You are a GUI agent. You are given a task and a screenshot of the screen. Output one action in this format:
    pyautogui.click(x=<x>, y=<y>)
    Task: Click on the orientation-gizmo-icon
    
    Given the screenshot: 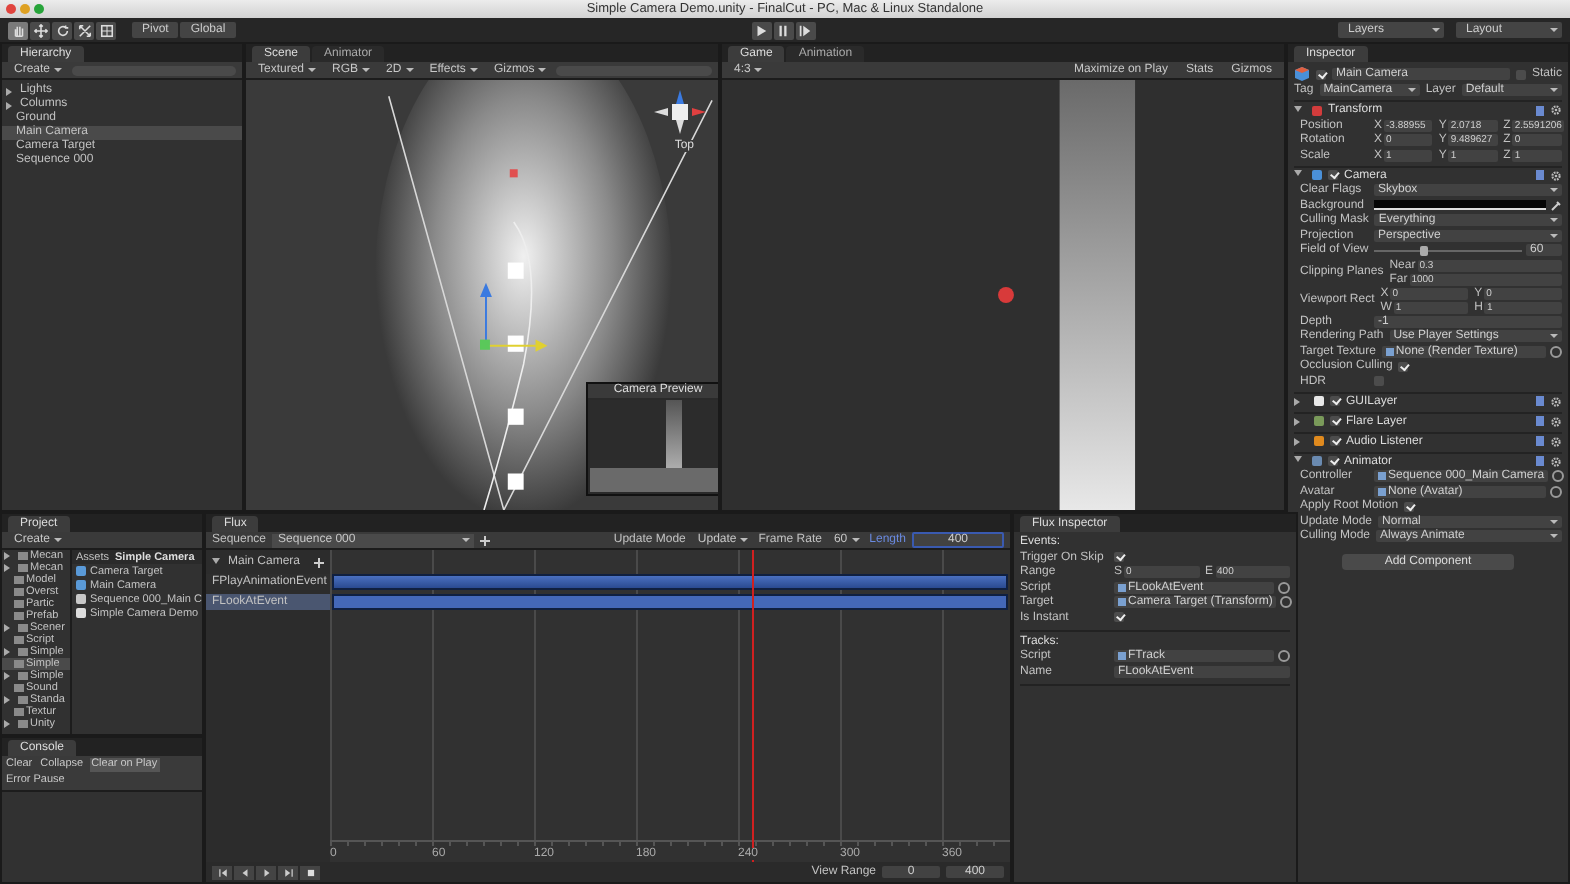 What is the action you would take?
    pyautogui.click(x=680, y=112)
    